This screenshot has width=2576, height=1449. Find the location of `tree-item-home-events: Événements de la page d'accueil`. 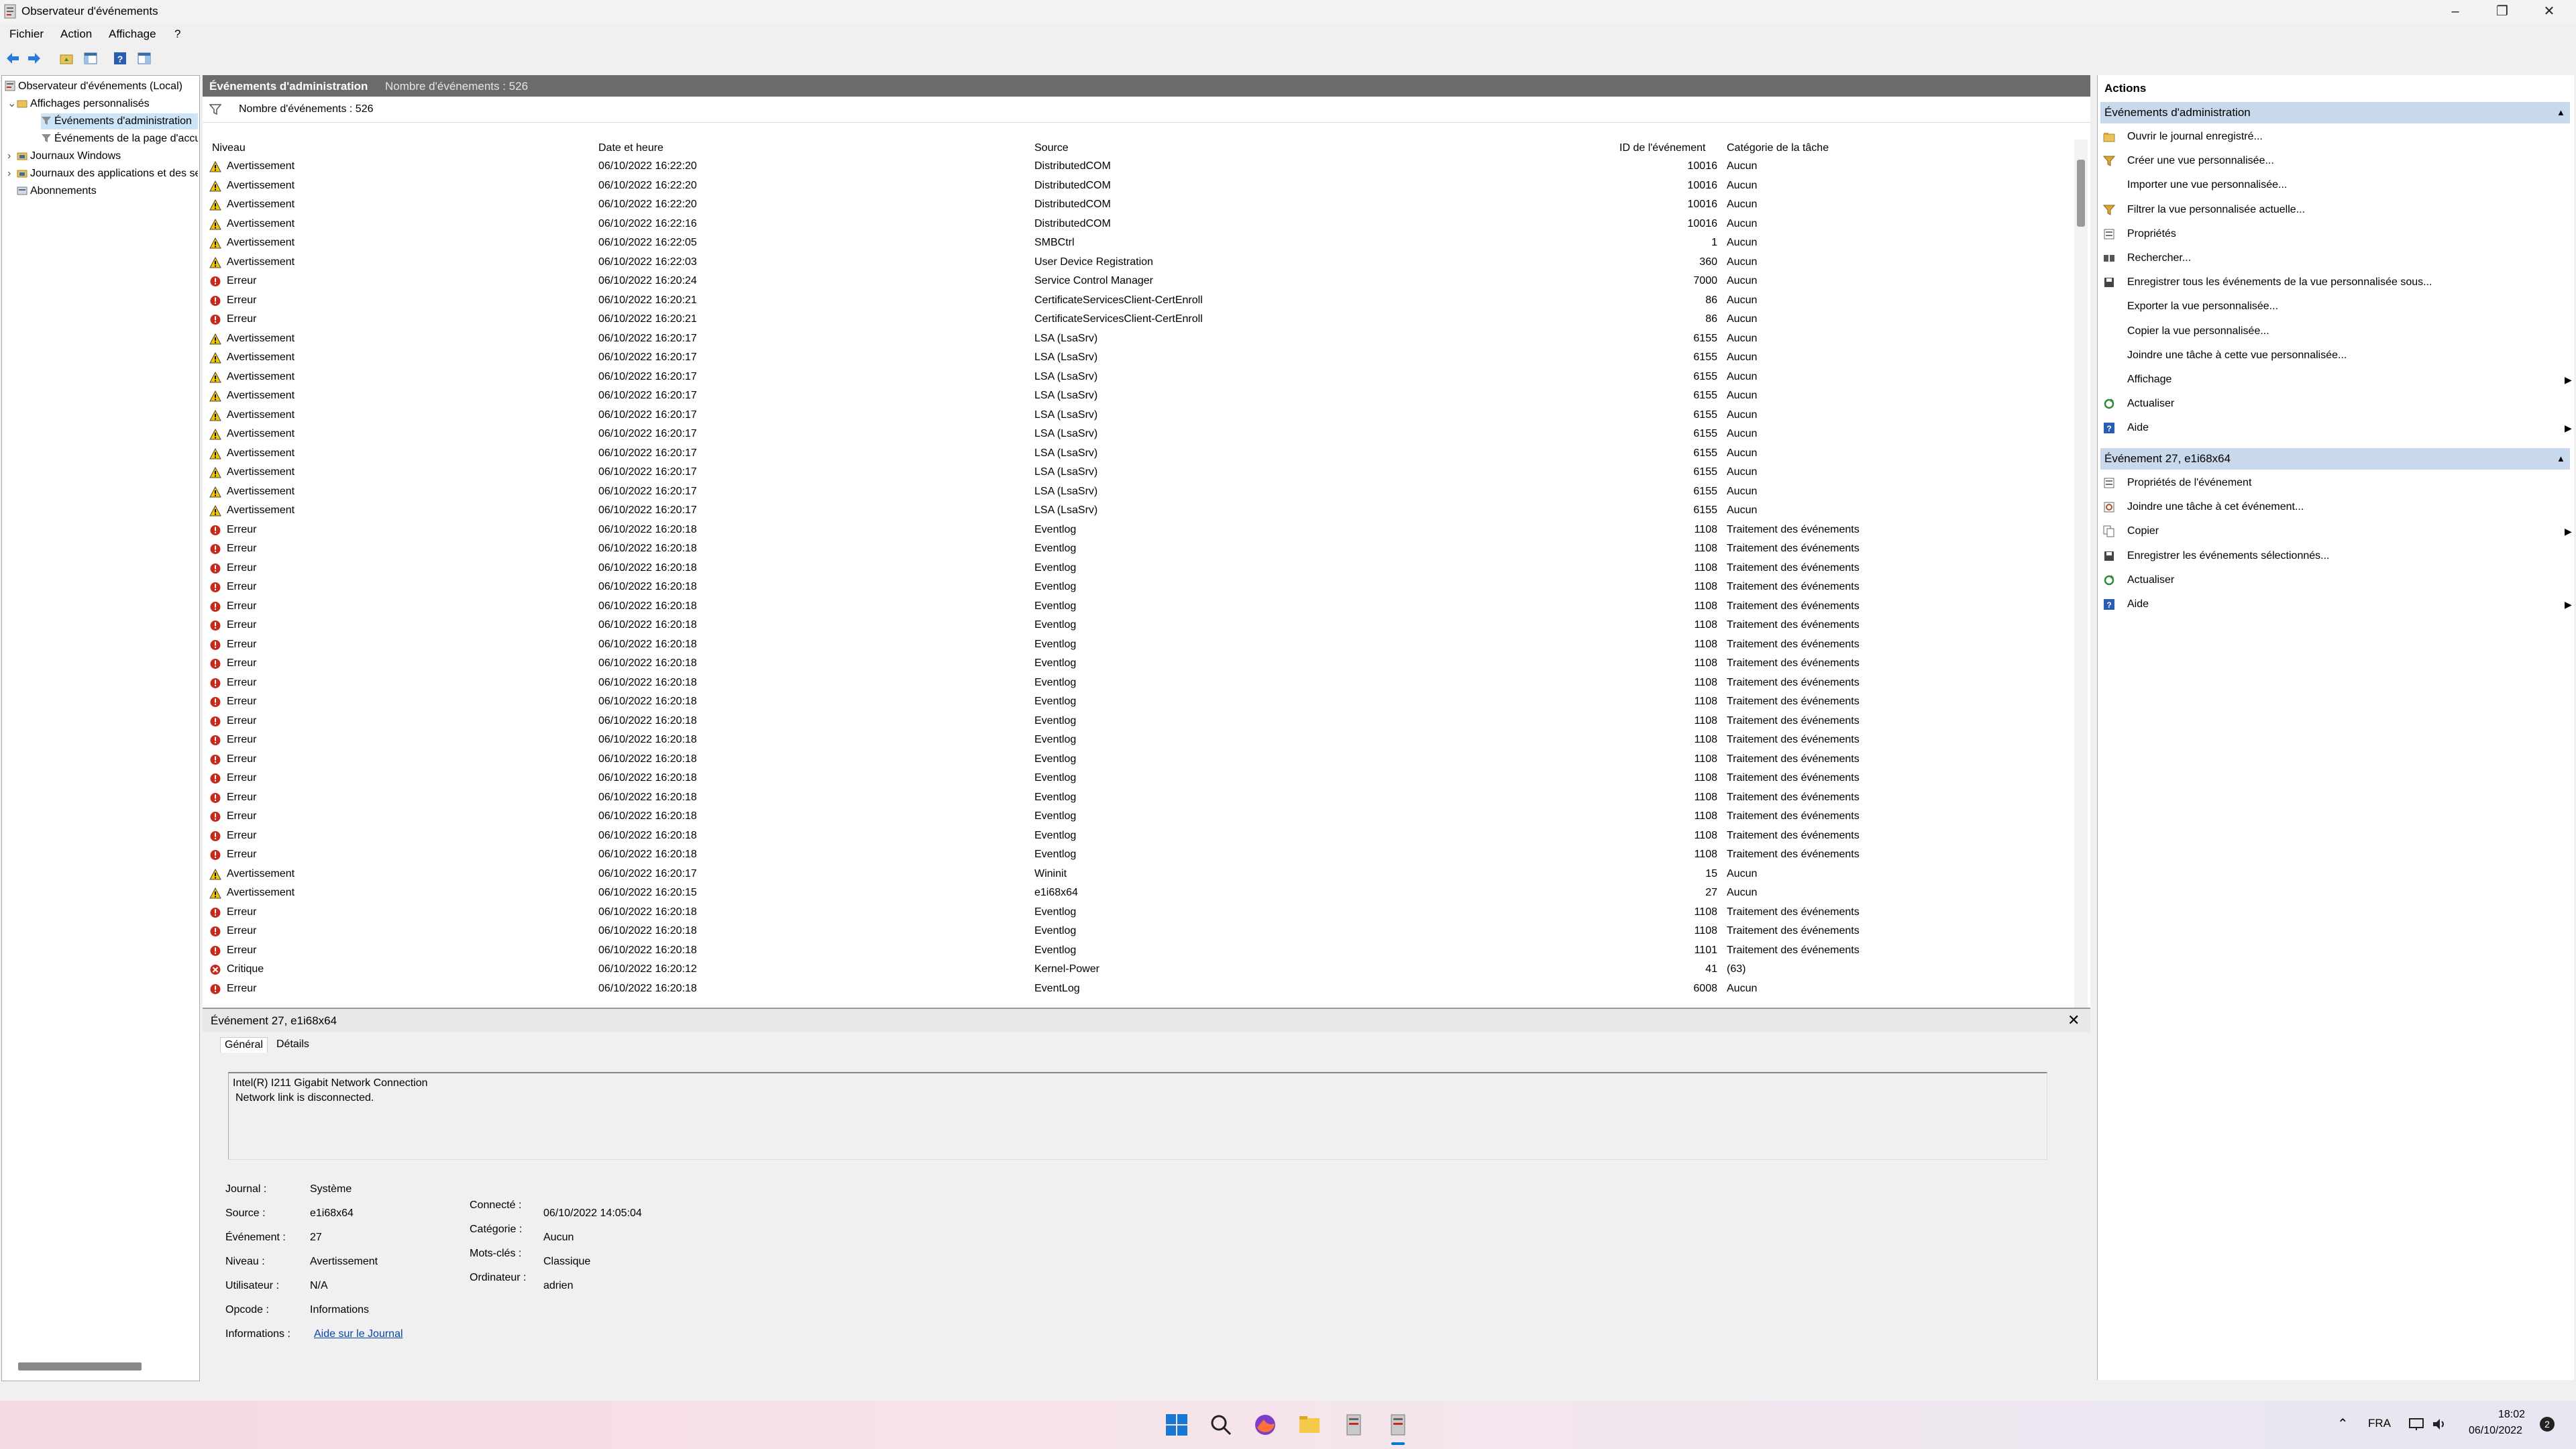

tree-item-home-events: Événements de la page d'accueil is located at coordinates (119, 139).